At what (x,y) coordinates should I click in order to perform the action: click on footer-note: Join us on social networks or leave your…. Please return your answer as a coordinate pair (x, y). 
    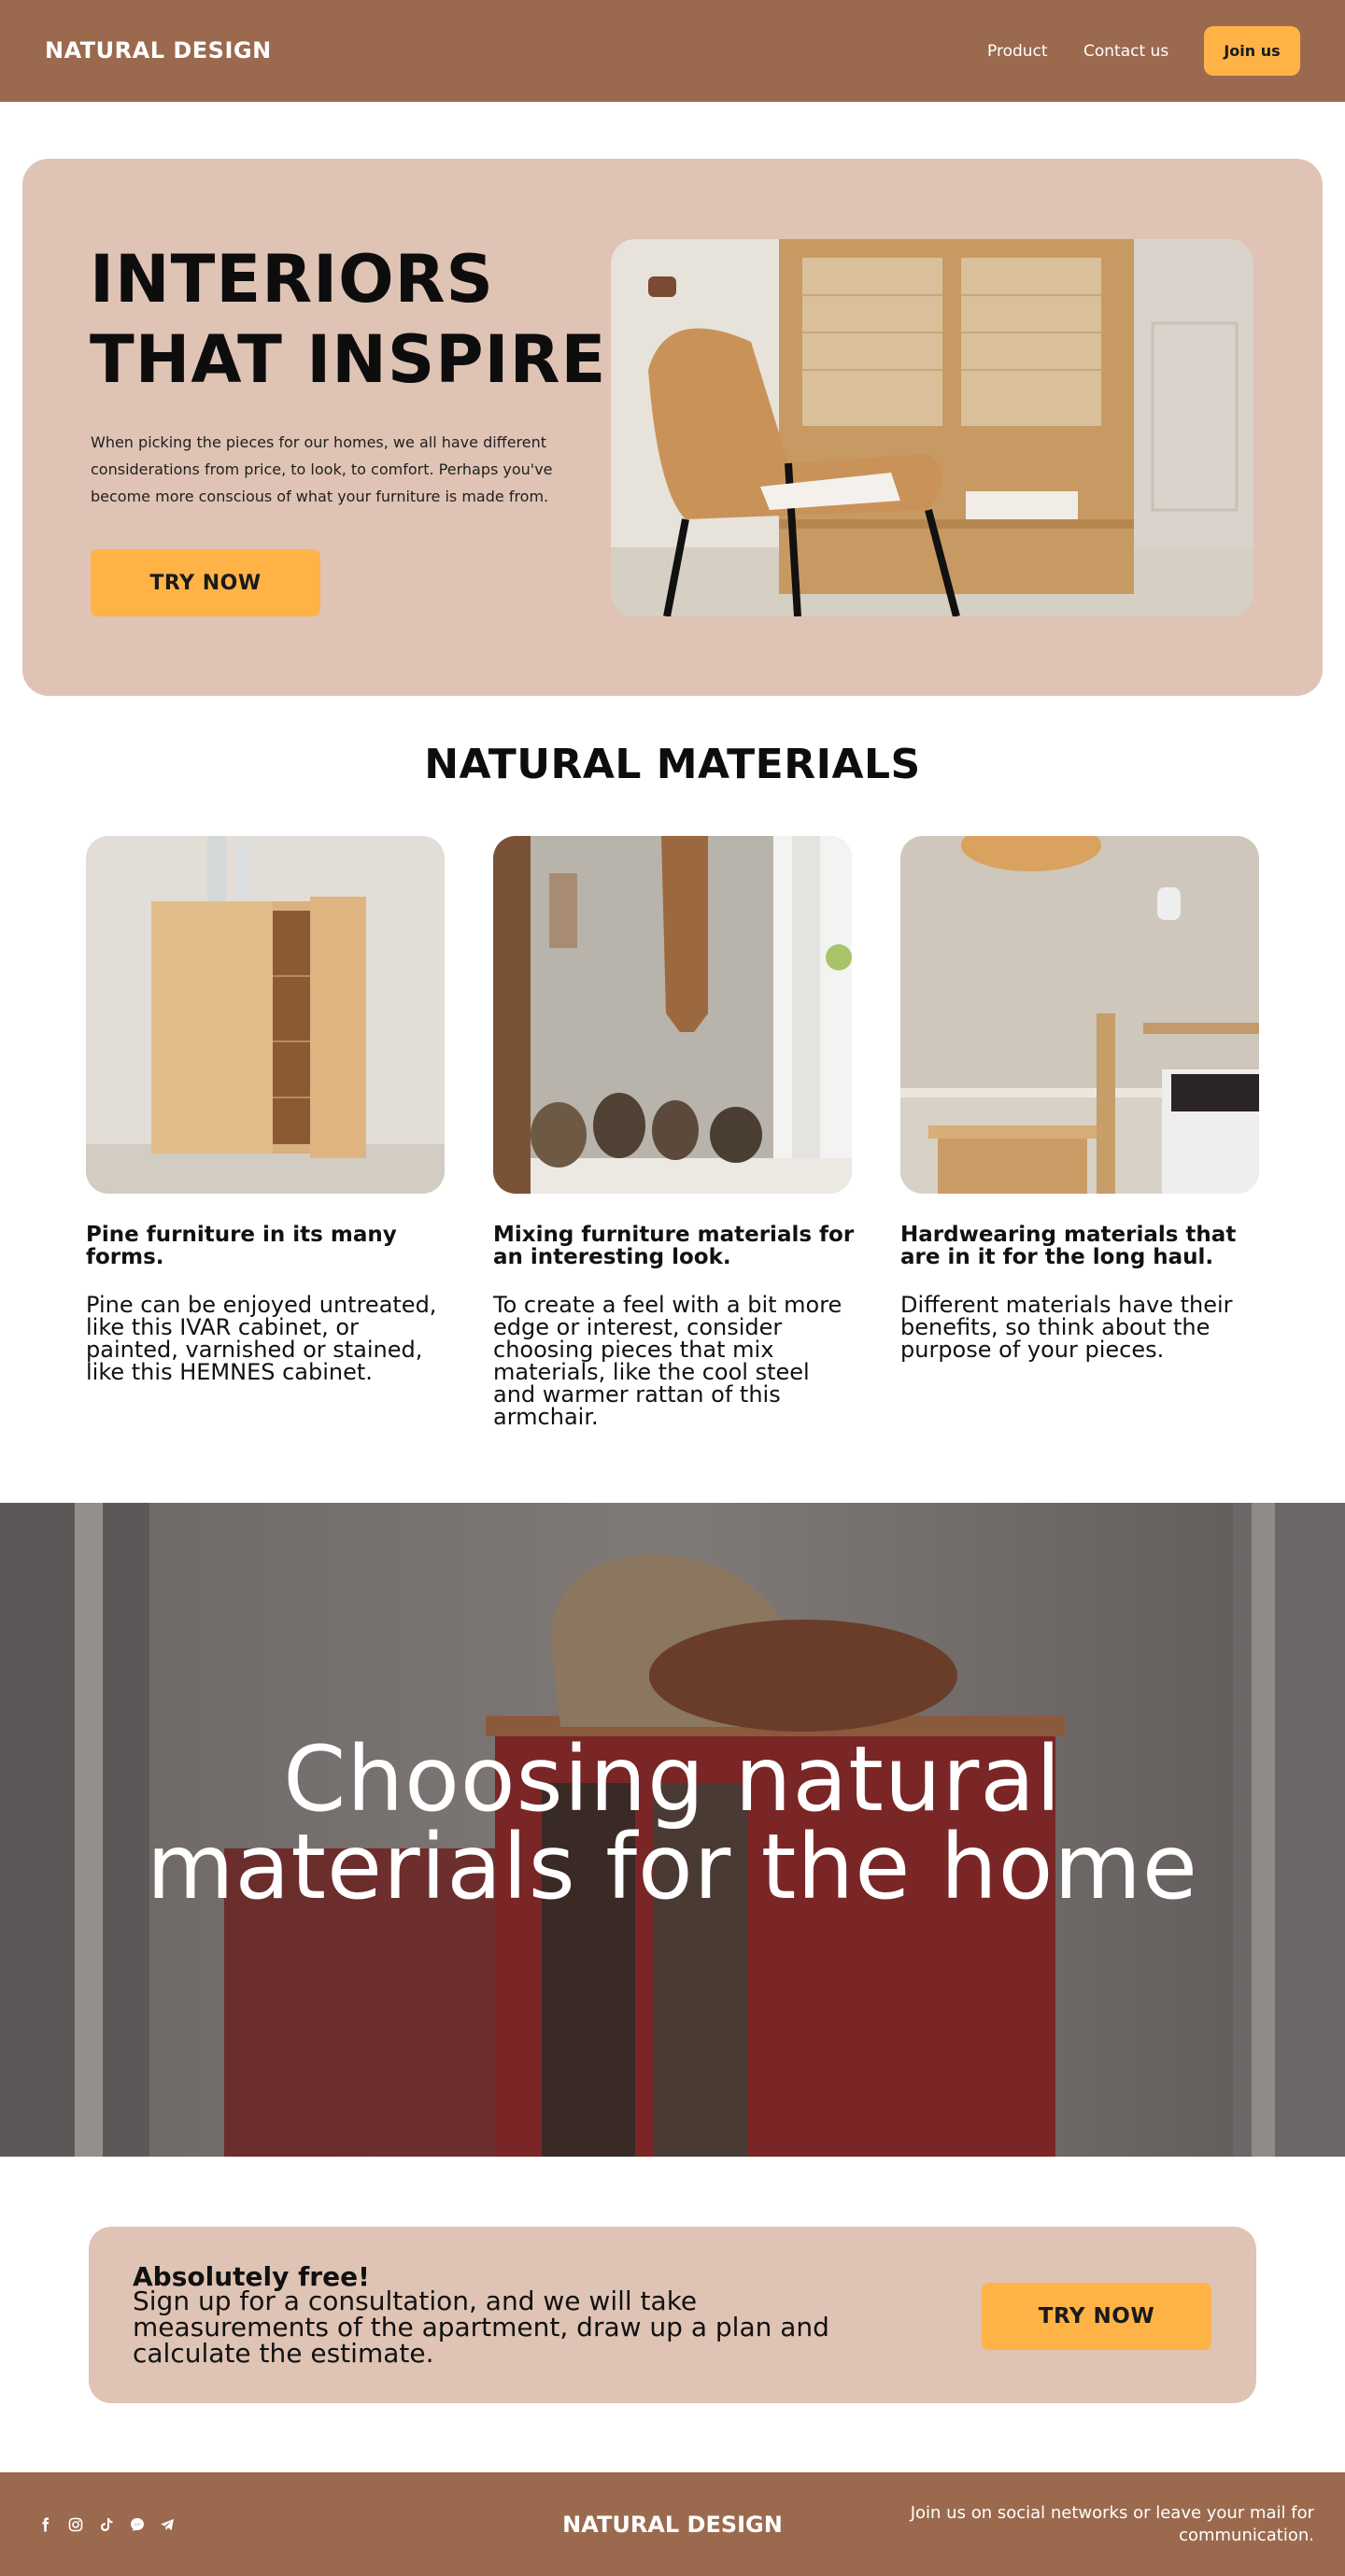
    Looking at the image, I should click on (1112, 2524).